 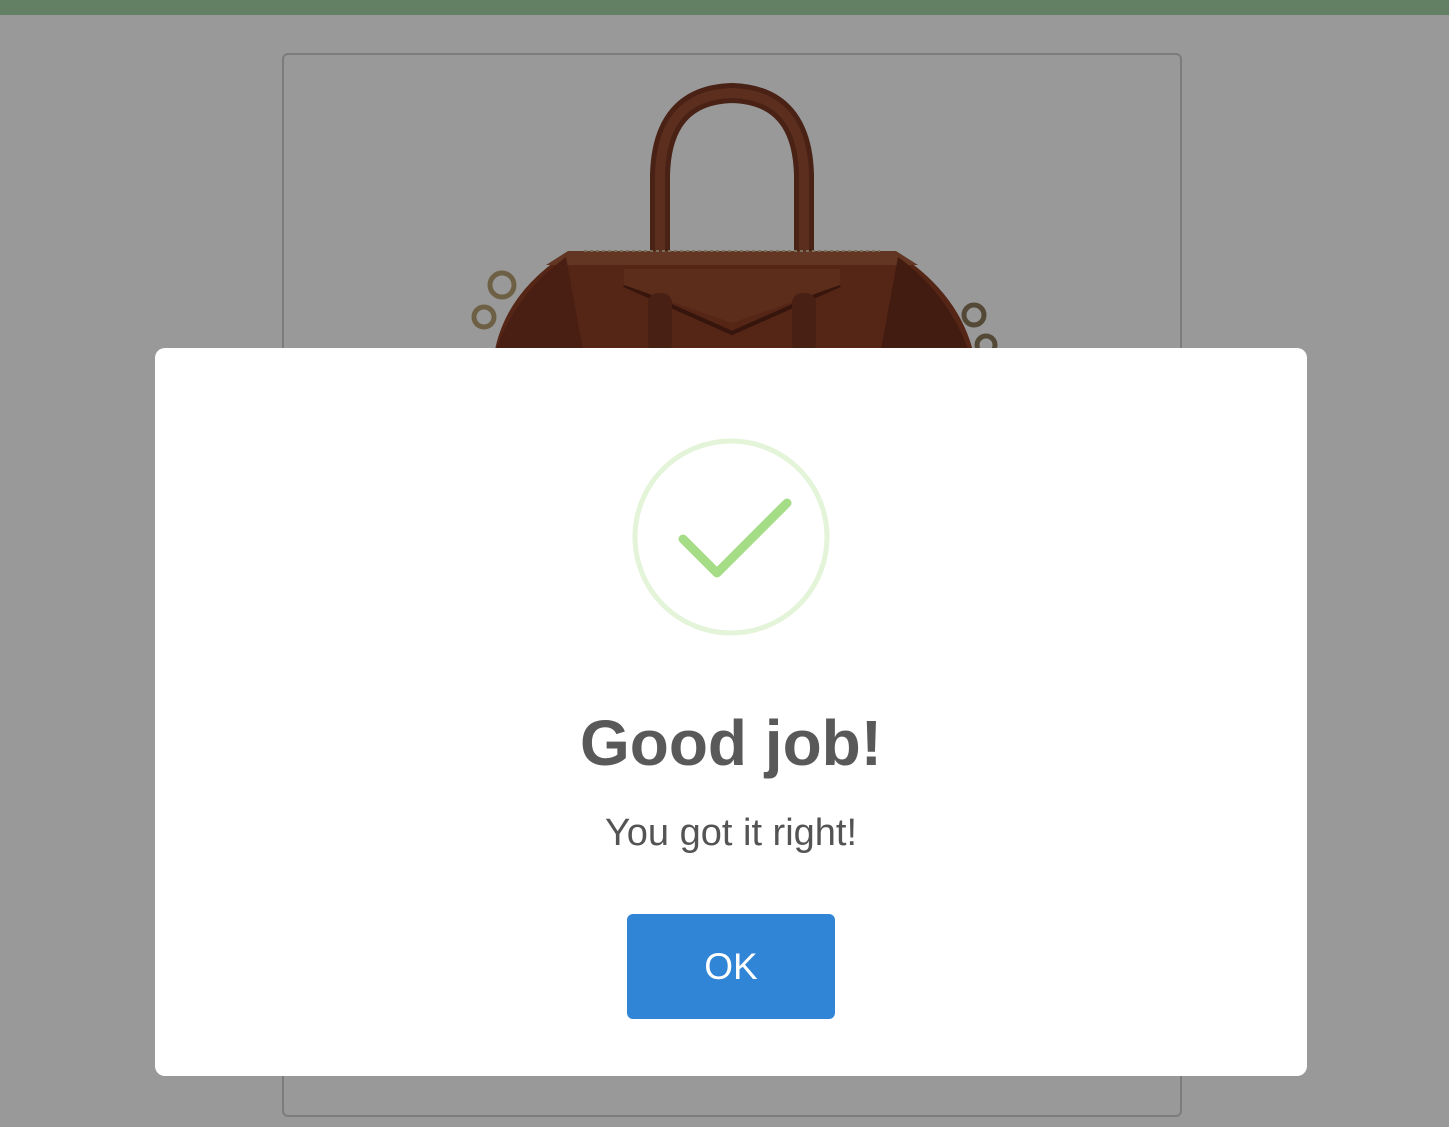 I want to click on dialog-message: You got it right!, so click(x=731, y=833).